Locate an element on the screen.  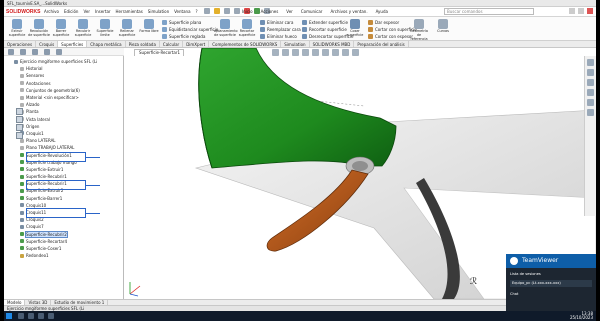
top-menu-item: Archivos y ventan. is located at coordinates (348, 11).